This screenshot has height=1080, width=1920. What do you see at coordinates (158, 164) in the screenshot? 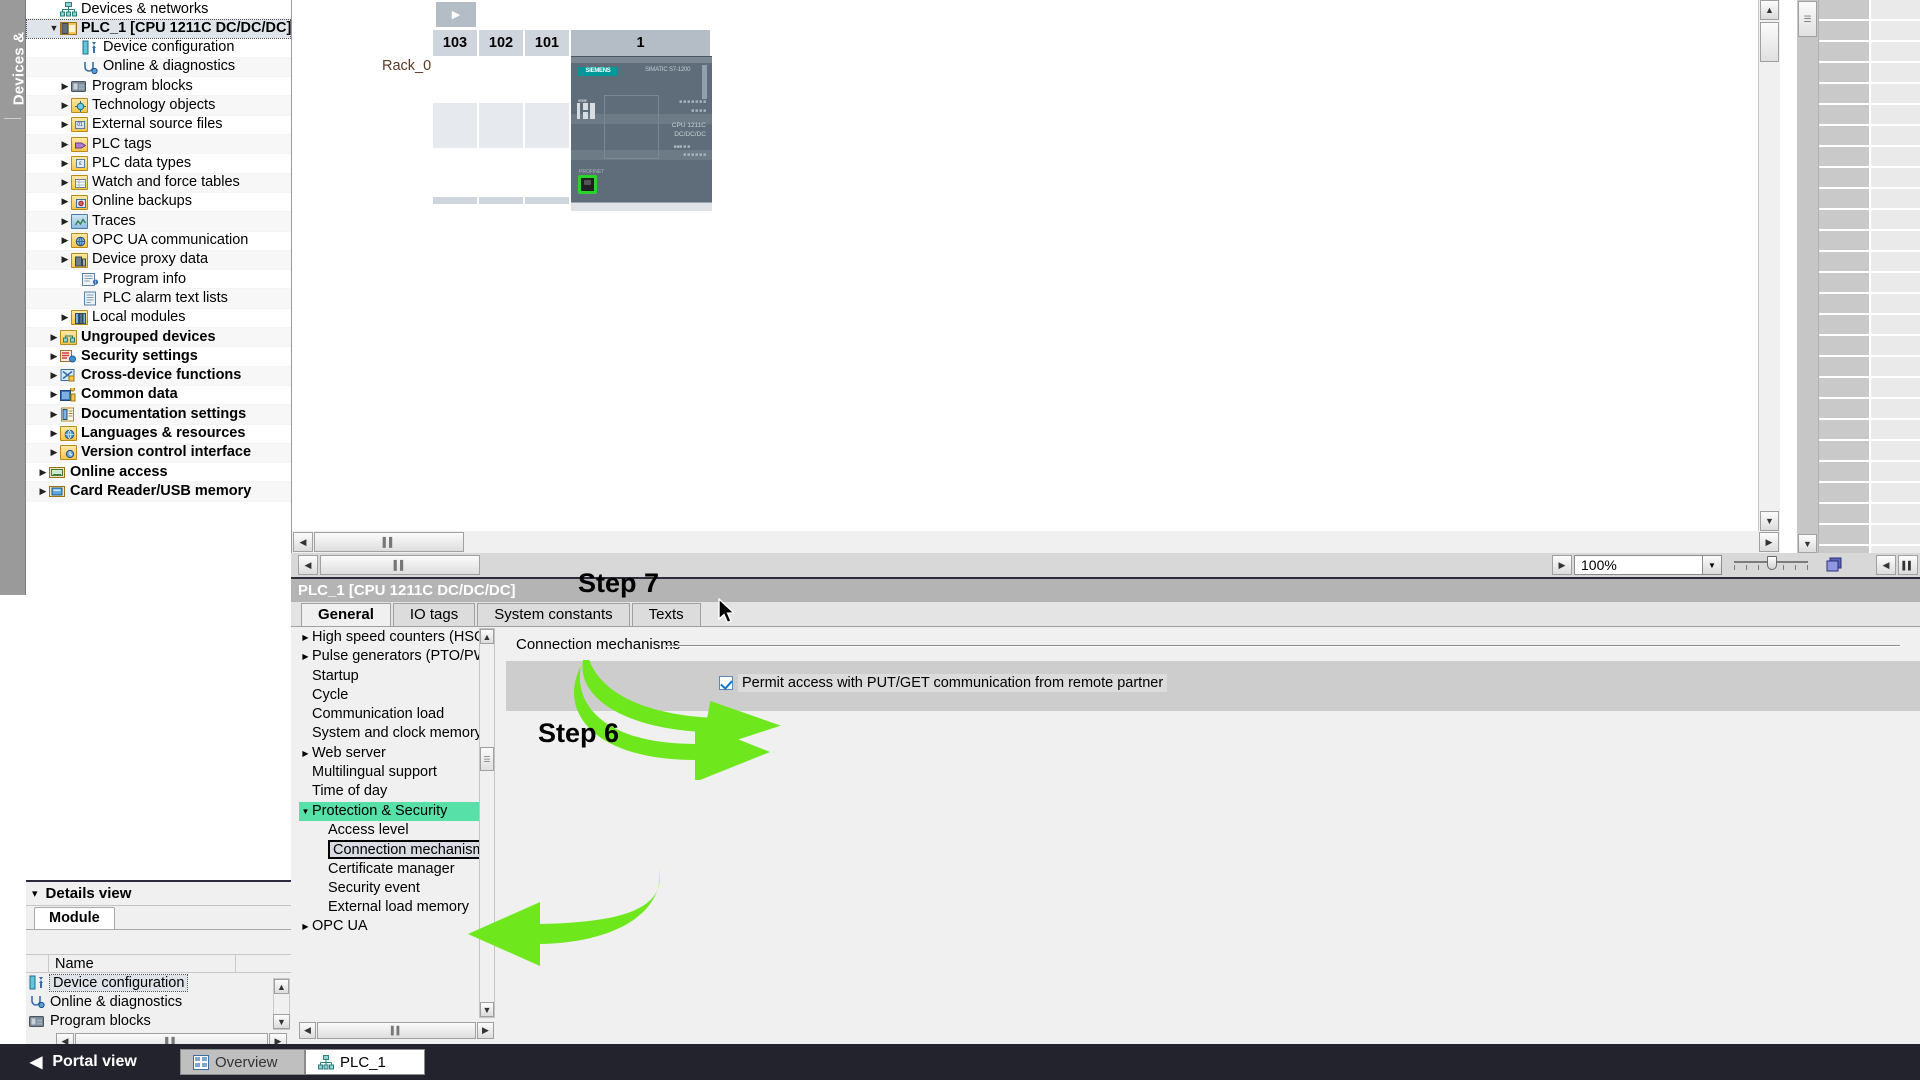
I see `tree-item-plc-data-types: ▶ ε PLC data types` at bounding box center [158, 164].